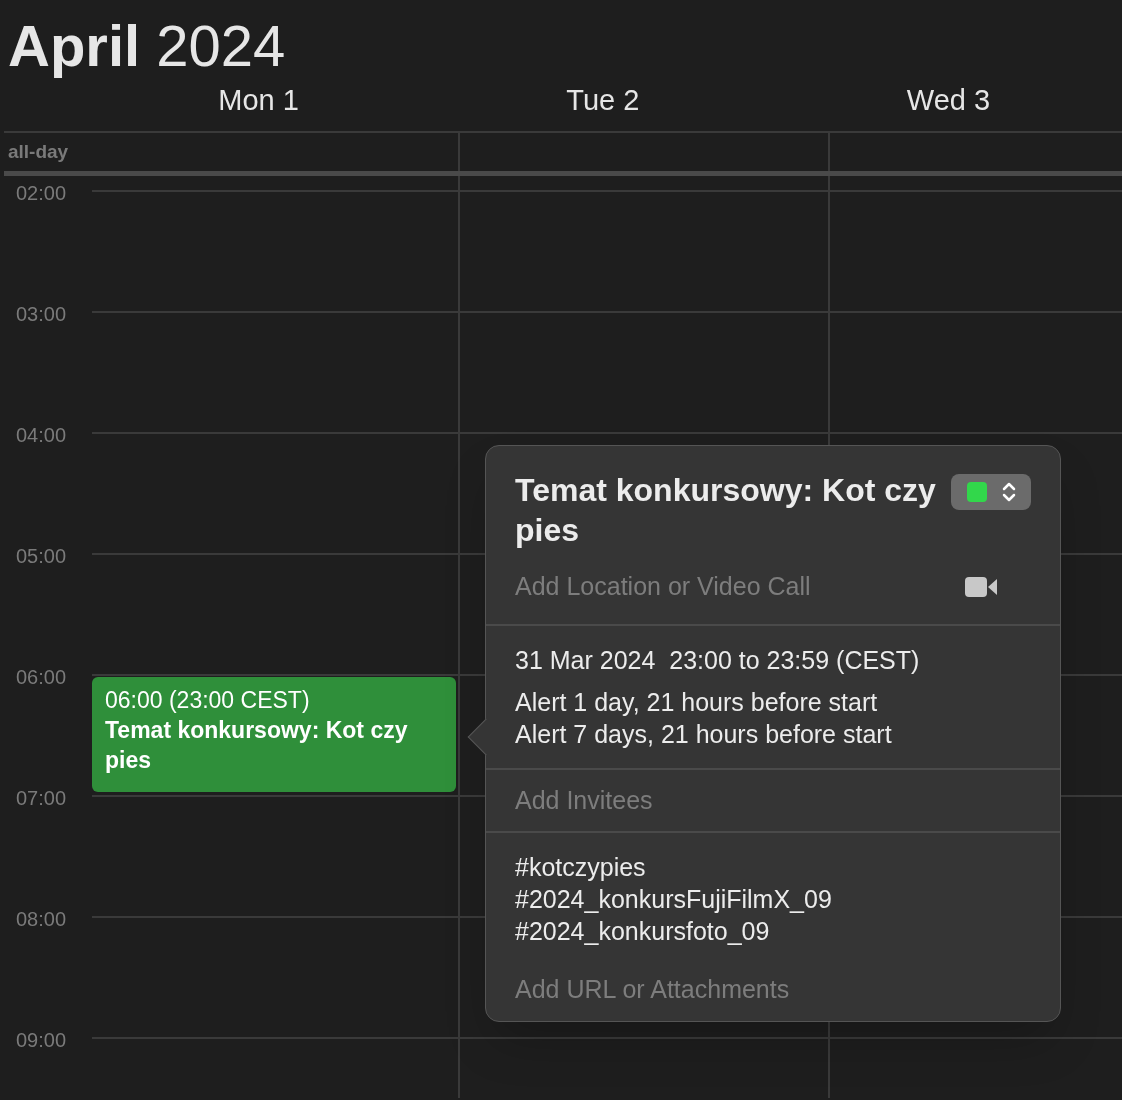 This screenshot has width=1122, height=1100. What do you see at coordinates (773, 733) in the screenshot?
I see `alert-text: Alert 7 days, 21 hours before start` at bounding box center [773, 733].